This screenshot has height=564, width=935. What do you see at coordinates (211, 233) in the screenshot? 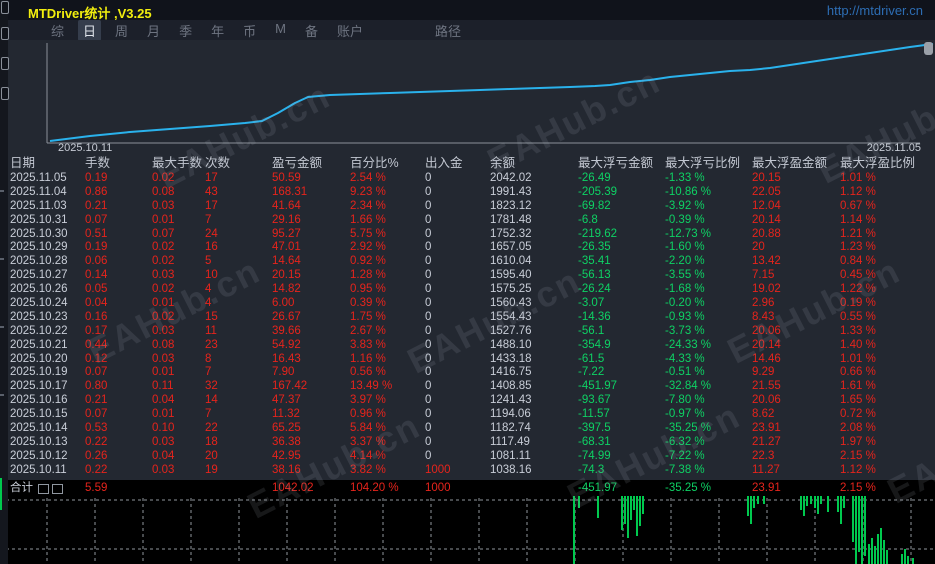
I see `cell: 24` at bounding box center [211, 233].